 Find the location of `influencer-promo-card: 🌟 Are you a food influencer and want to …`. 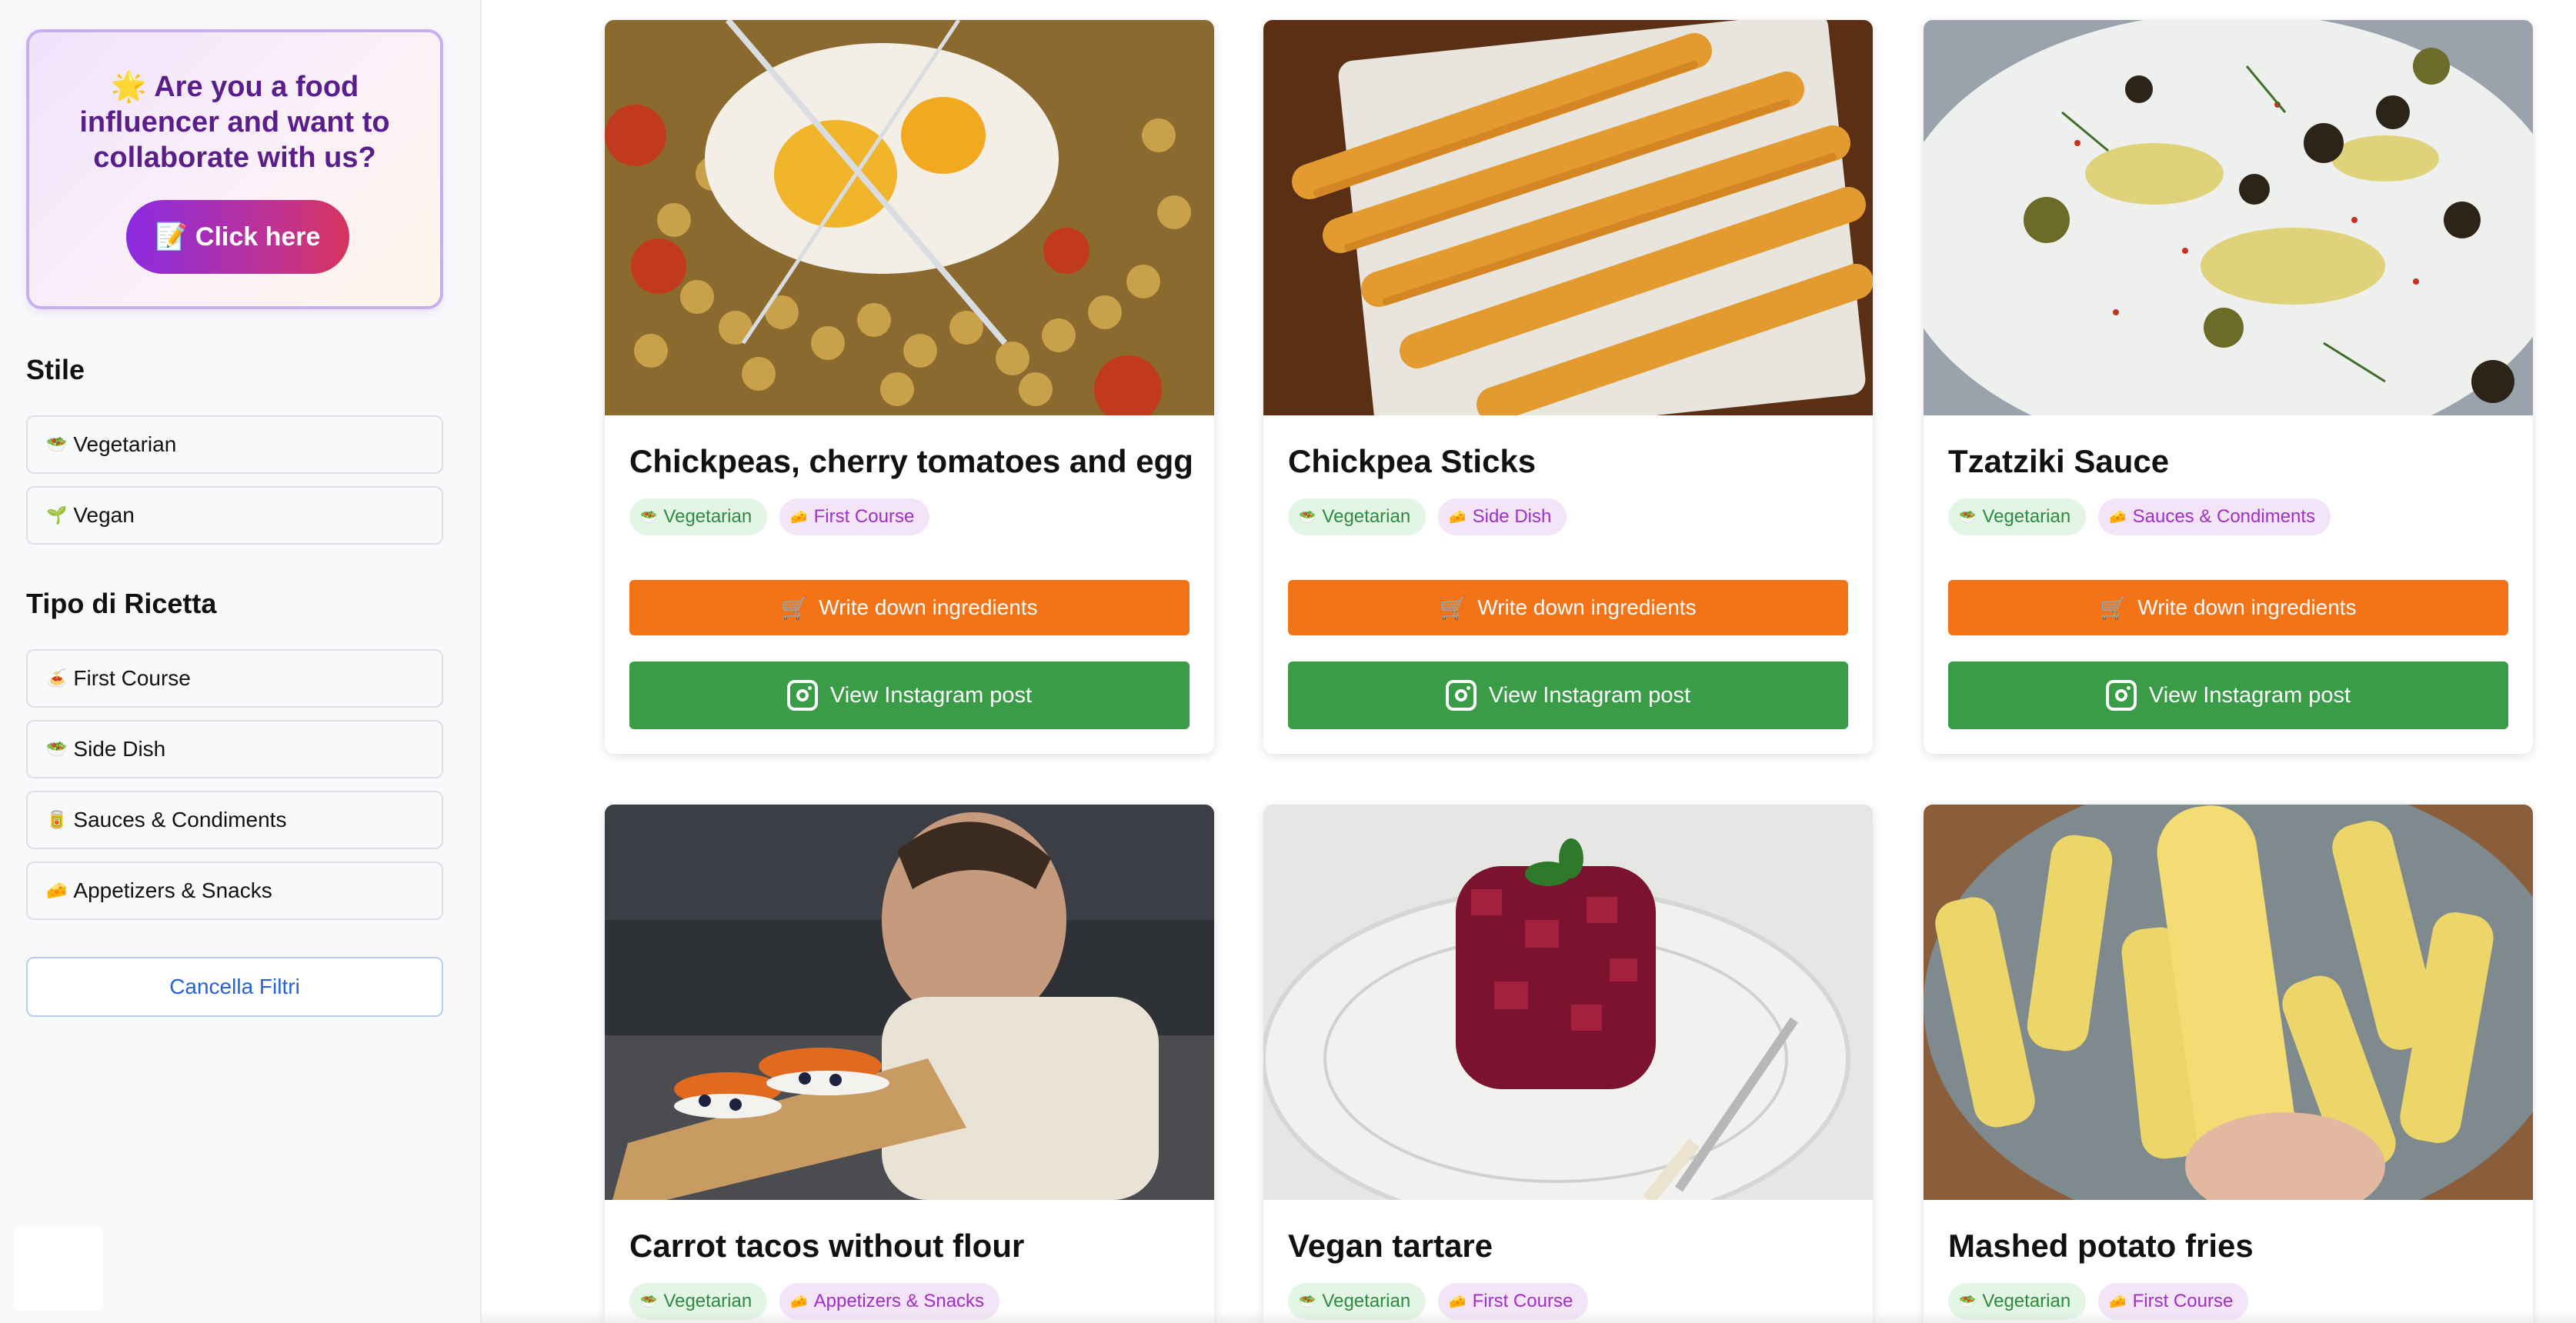

influencer-promo-card: 🌟 Are you a food influencer and want to … is located at coordinates (235, 169).